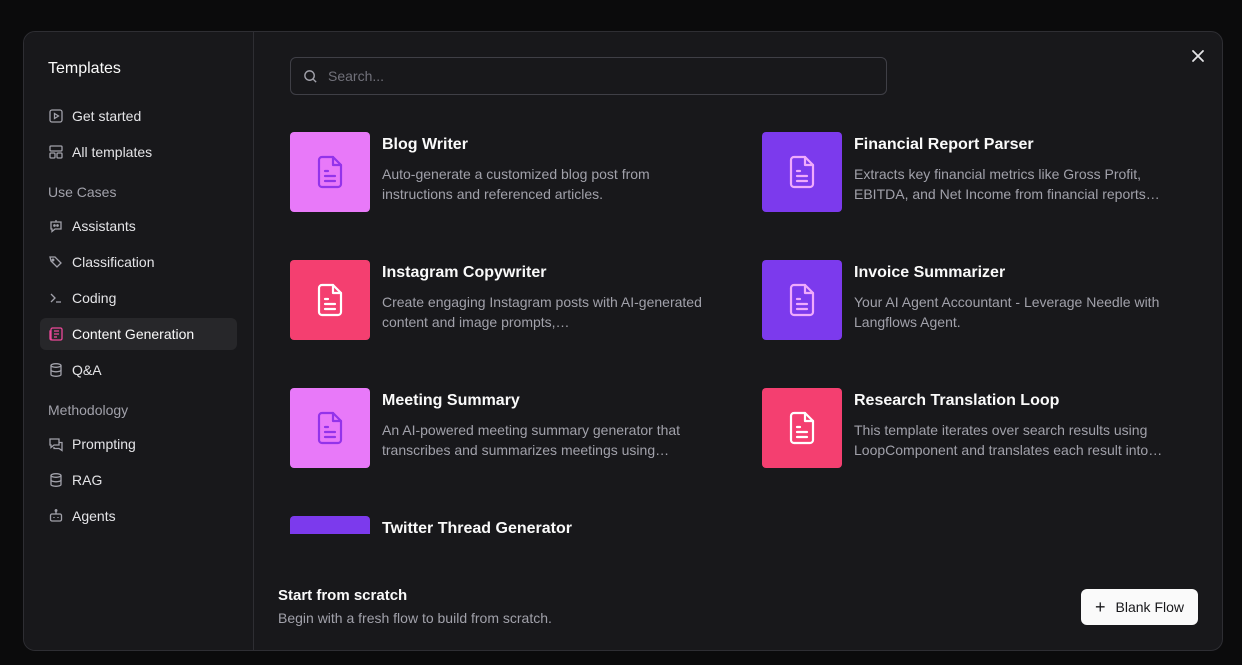 The image size is (1242, 665). What do you see at coordinates (464, 272) in the screenshot?
I see `card-title: Instagram Copywriter` at bounding box center [464, 272].